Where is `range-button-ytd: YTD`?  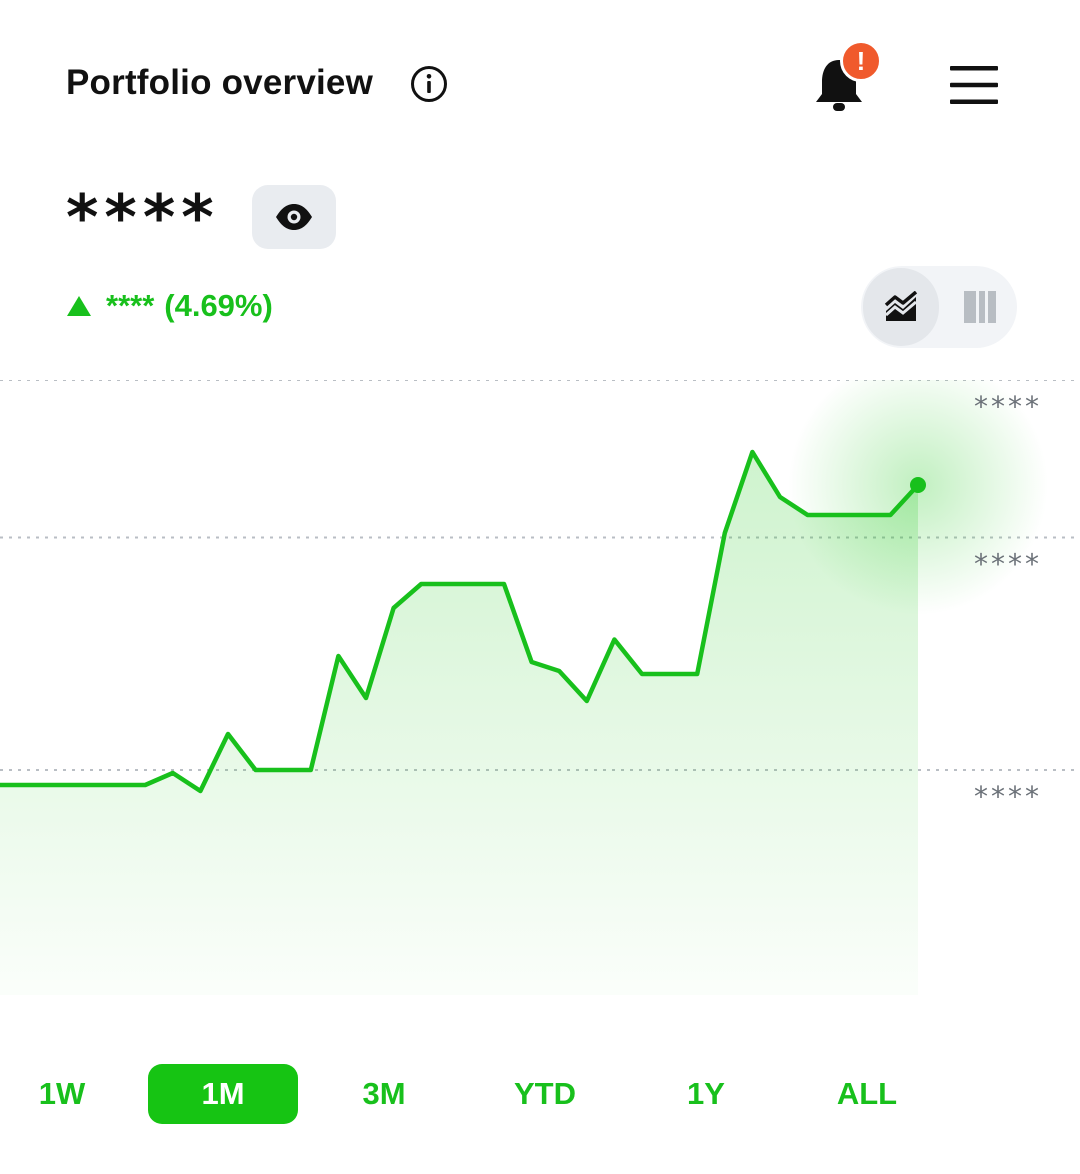
range-button-ytd: YTD is located at coordinates (545, 1094).